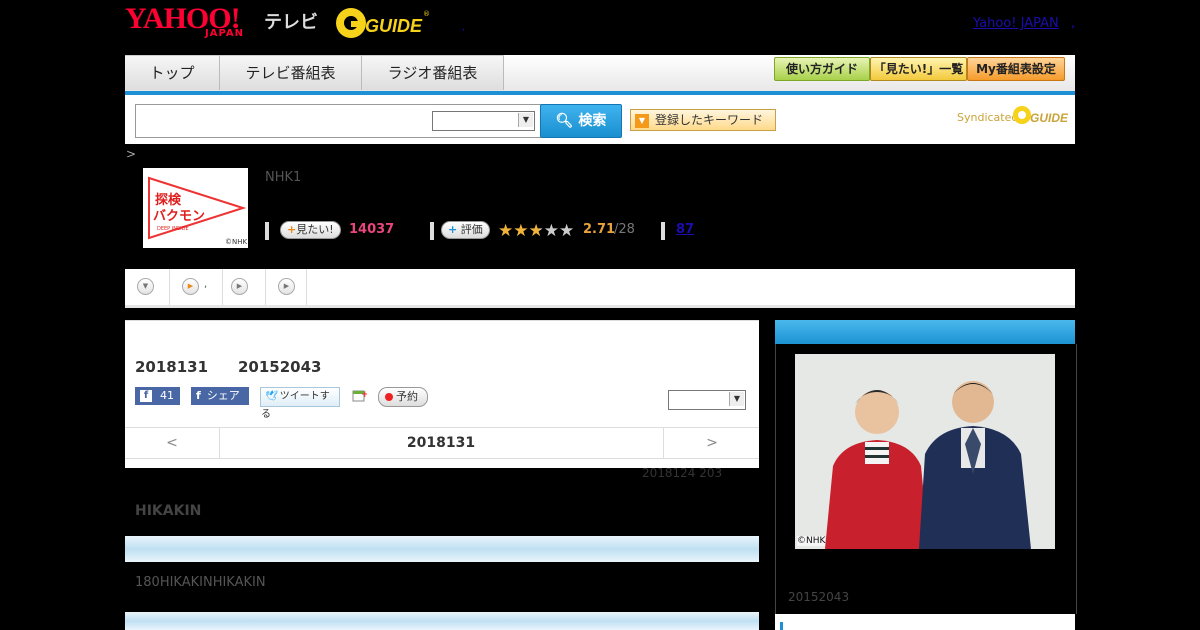 The height and width of the screenshot is (630, 1200). What do you see at coordinates (819, 597) in the screenshot?
I see `sidebar-program-id: 20152043` at bounding box center [819, 597].